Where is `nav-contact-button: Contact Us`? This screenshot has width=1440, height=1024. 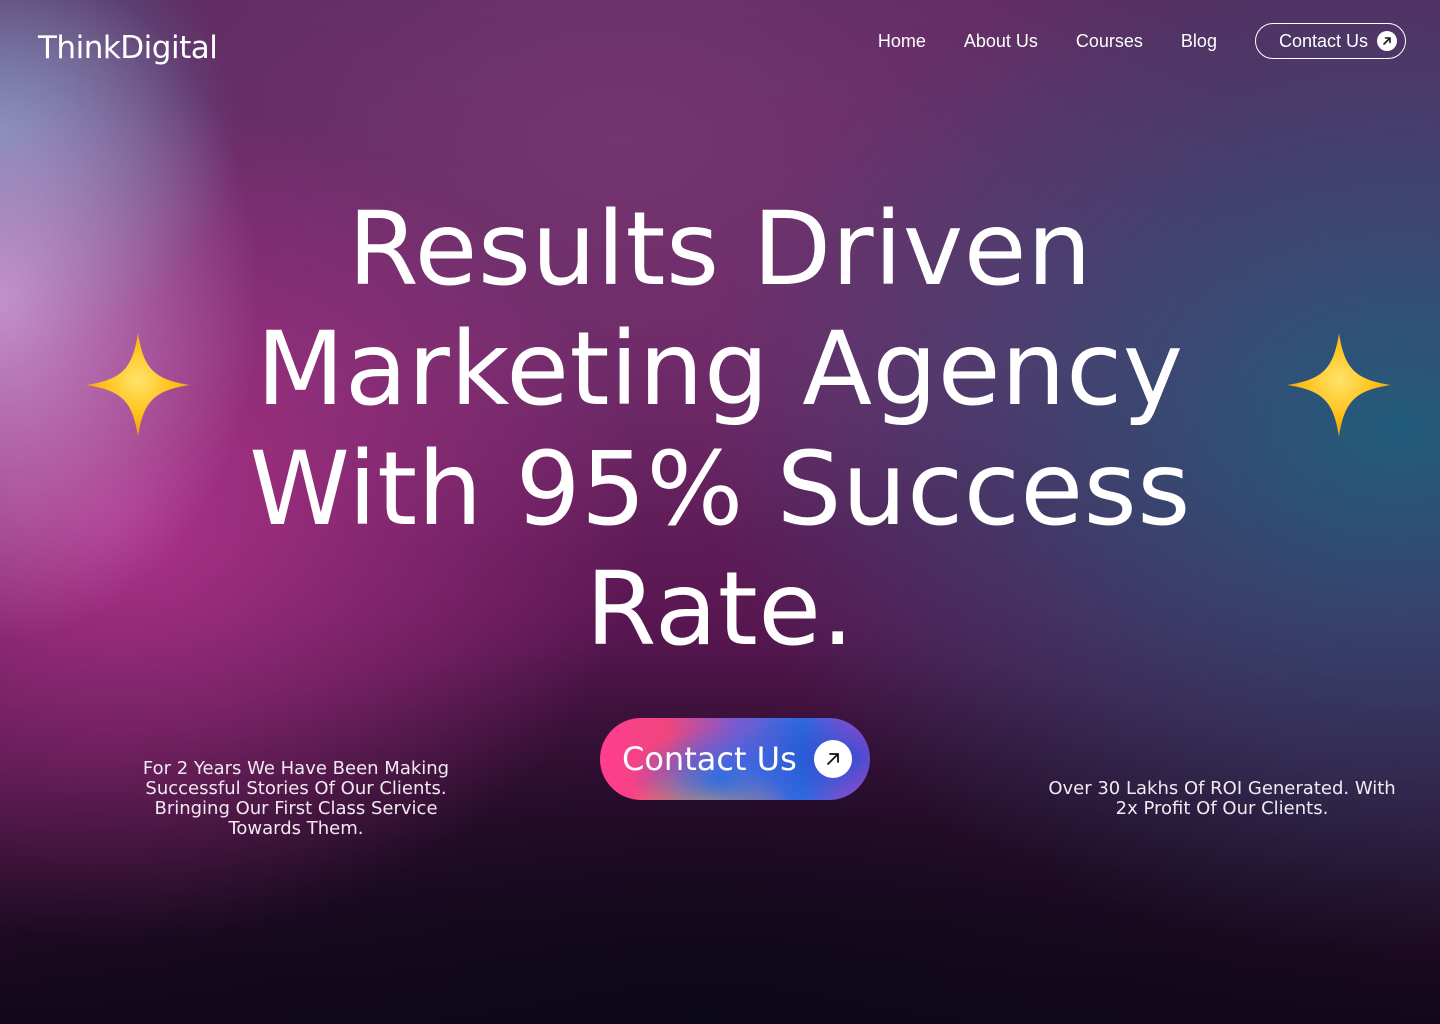 nav-contact-button: Contact Us is located at coordinates (1330, 41).